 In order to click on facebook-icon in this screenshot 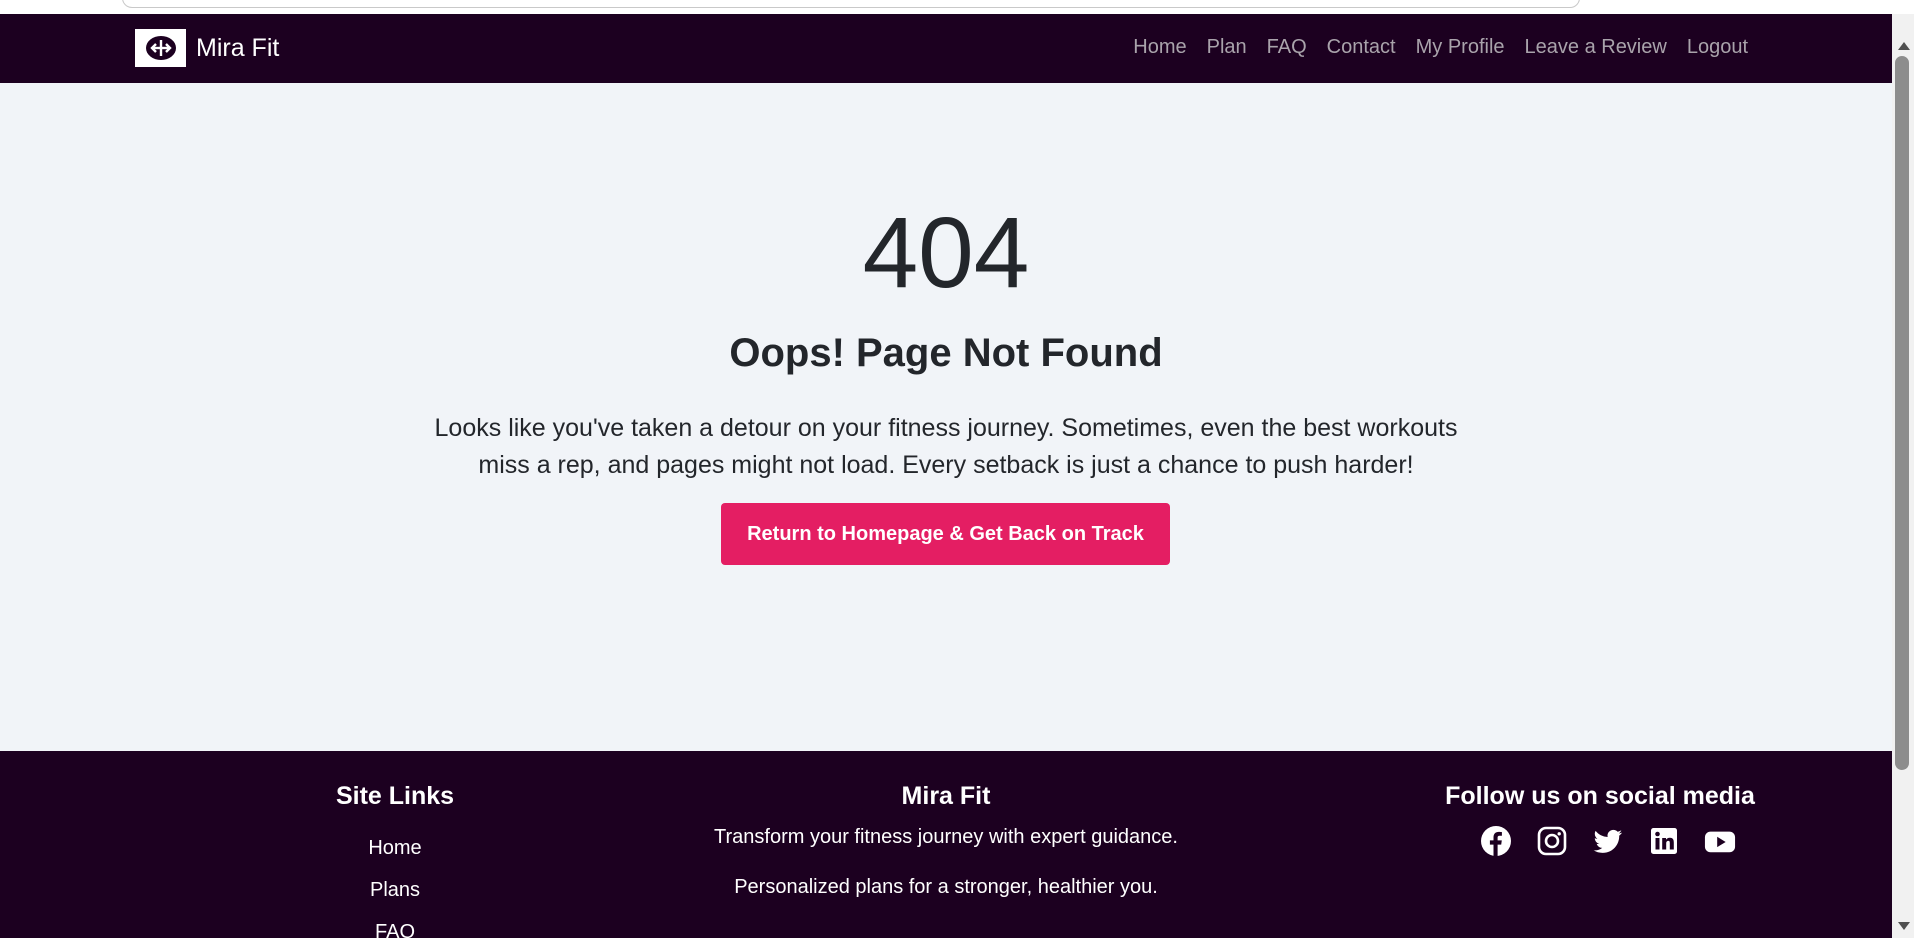, I will do `click(1496, 841)`.